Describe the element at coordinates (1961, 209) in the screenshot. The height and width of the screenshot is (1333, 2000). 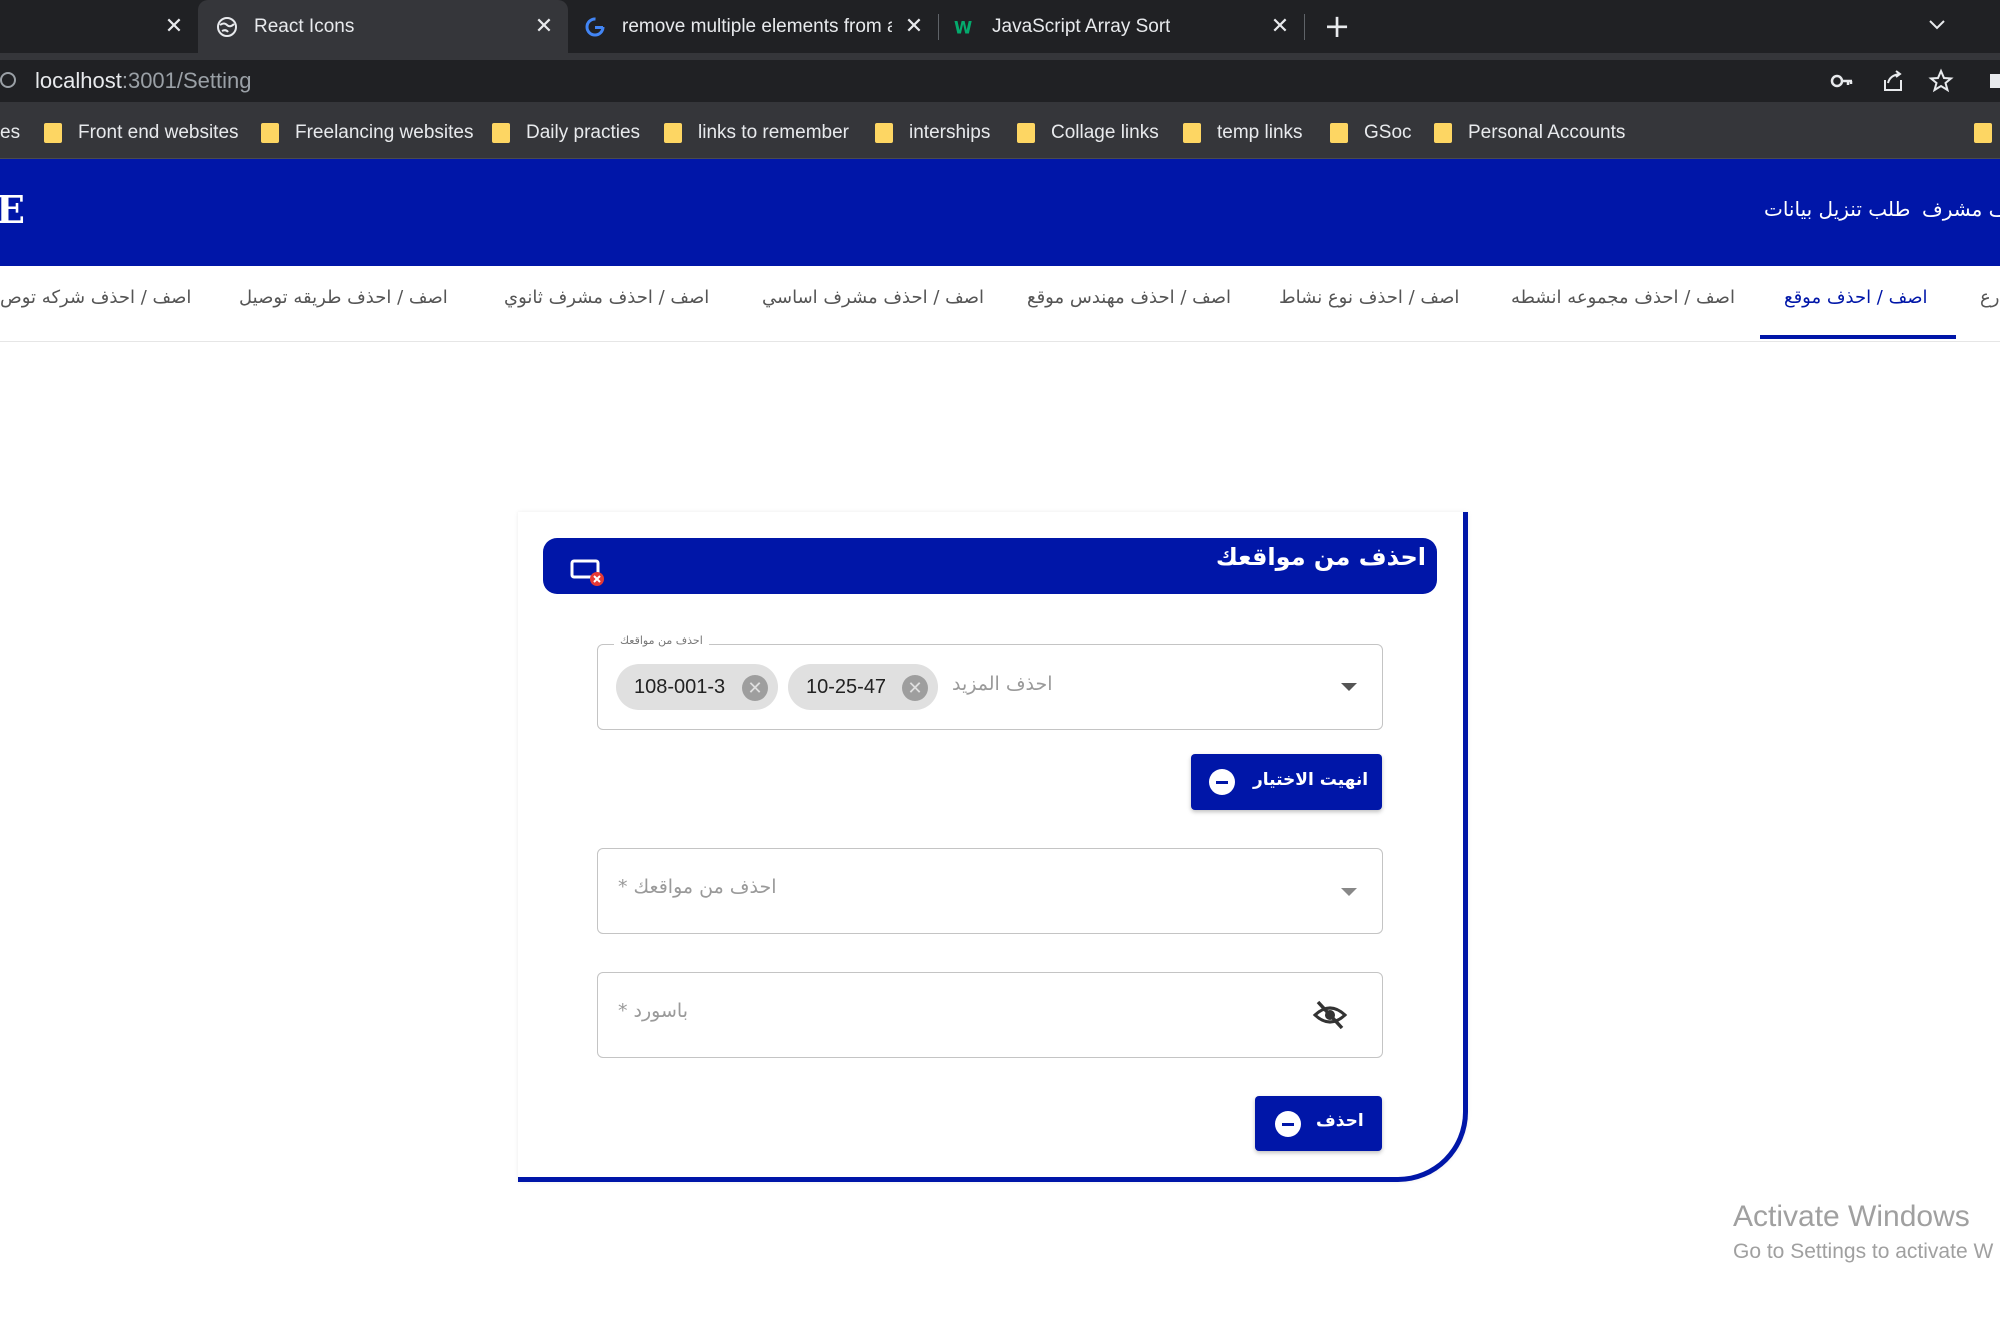
I see `header-link-supervisor: ف مشرف` at that location.